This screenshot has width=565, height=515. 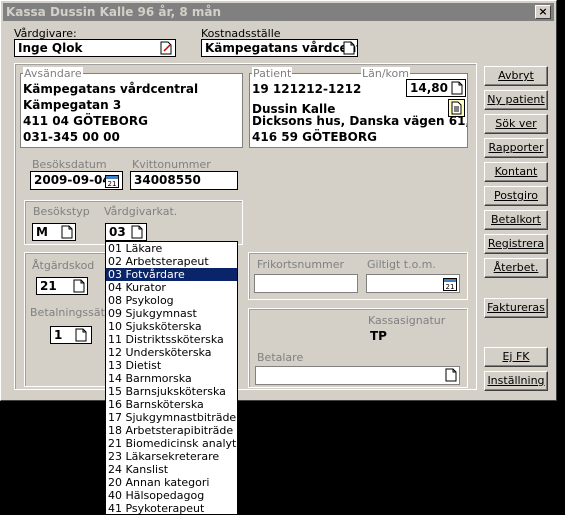 What do you see at coordinates (166, 48) in the screenshot?
I see `edit-icon` at bounding box center [166, 48].